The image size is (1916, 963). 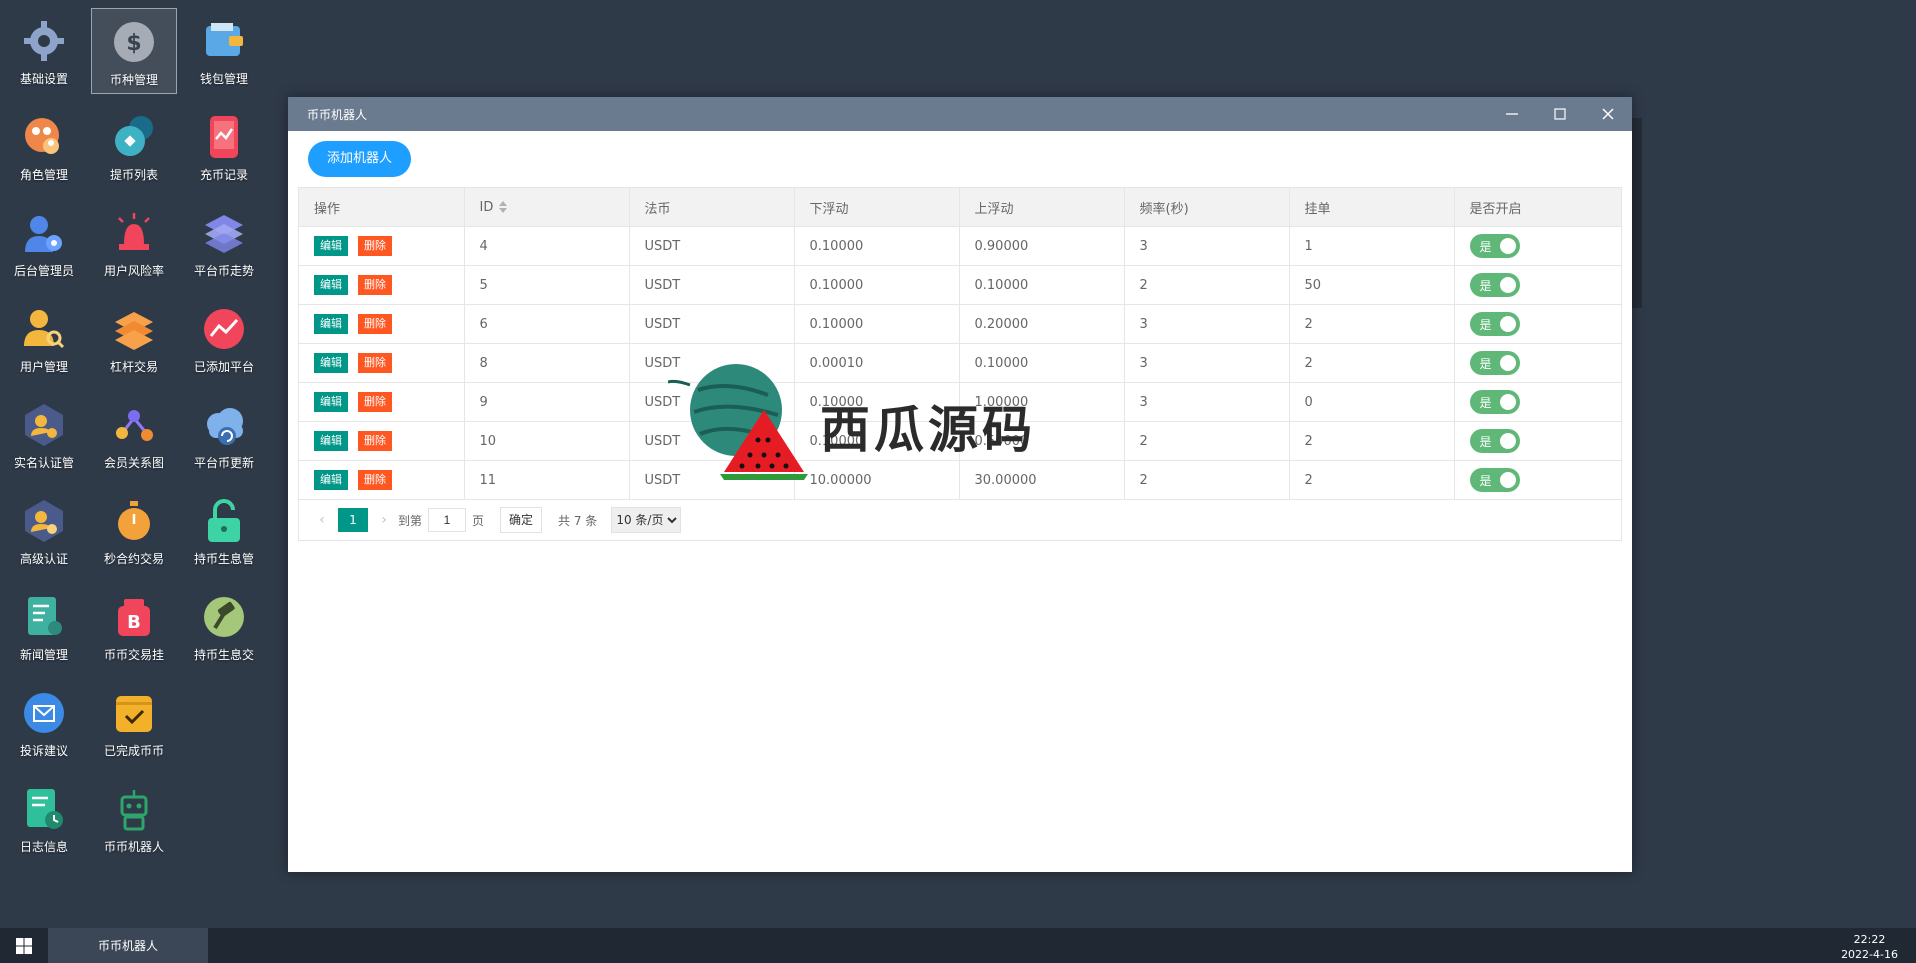 What do you see at coordinates (224, 435) in the screenshot?
I see `desktop-icon-cloud-refresh: 平台币更新` at bounding box center [224, 435].